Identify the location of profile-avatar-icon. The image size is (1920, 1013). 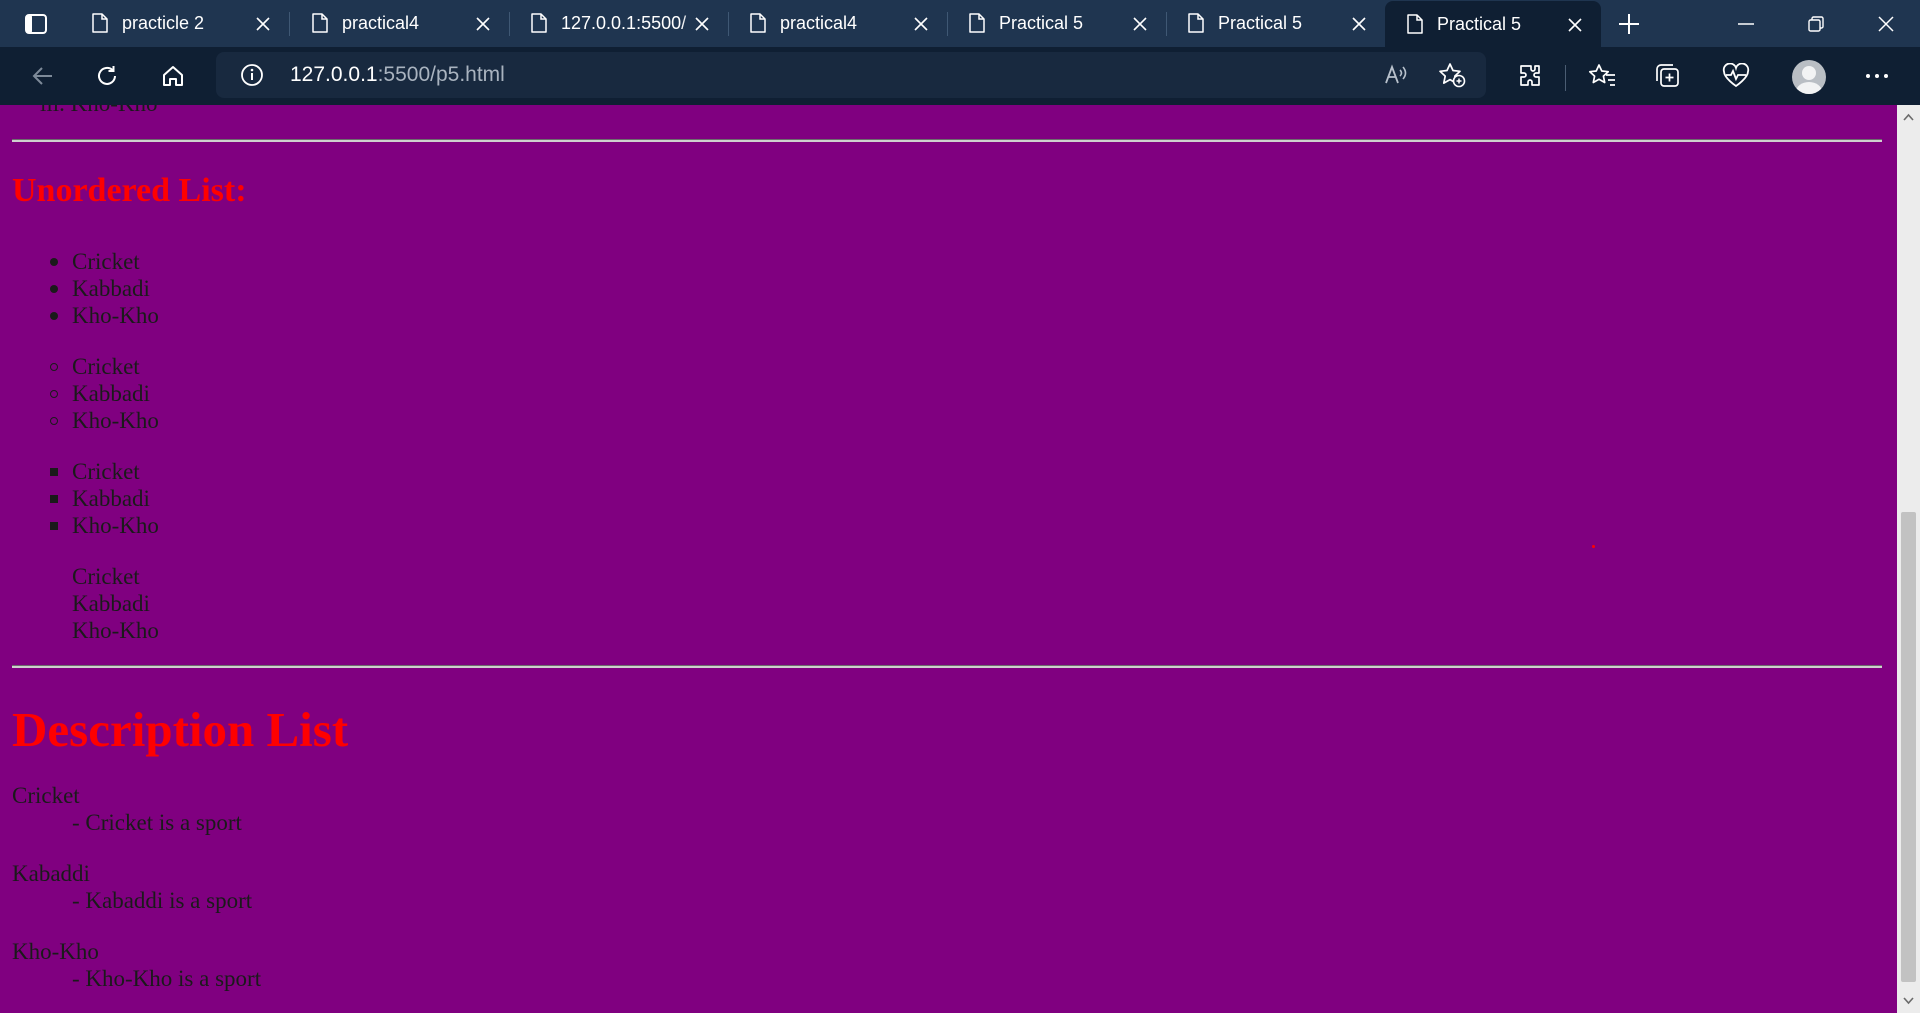
(1809, 77).